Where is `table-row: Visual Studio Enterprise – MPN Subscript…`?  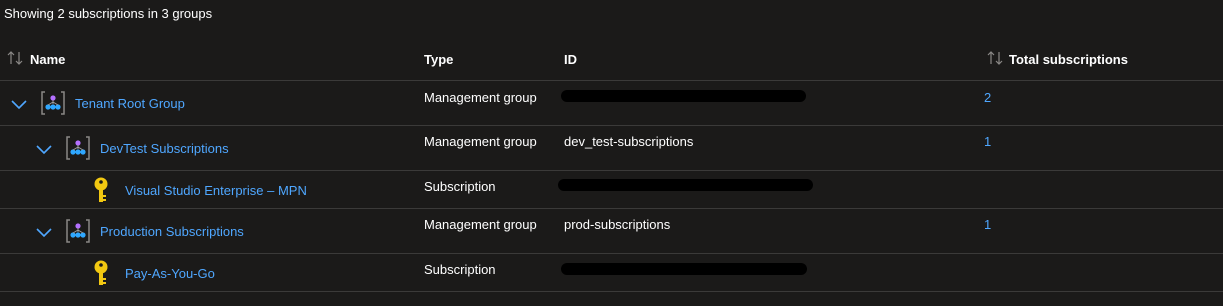
table-row: Visual Studio Enterprise – MPN Subscript… is located at coordinates (611, 190).